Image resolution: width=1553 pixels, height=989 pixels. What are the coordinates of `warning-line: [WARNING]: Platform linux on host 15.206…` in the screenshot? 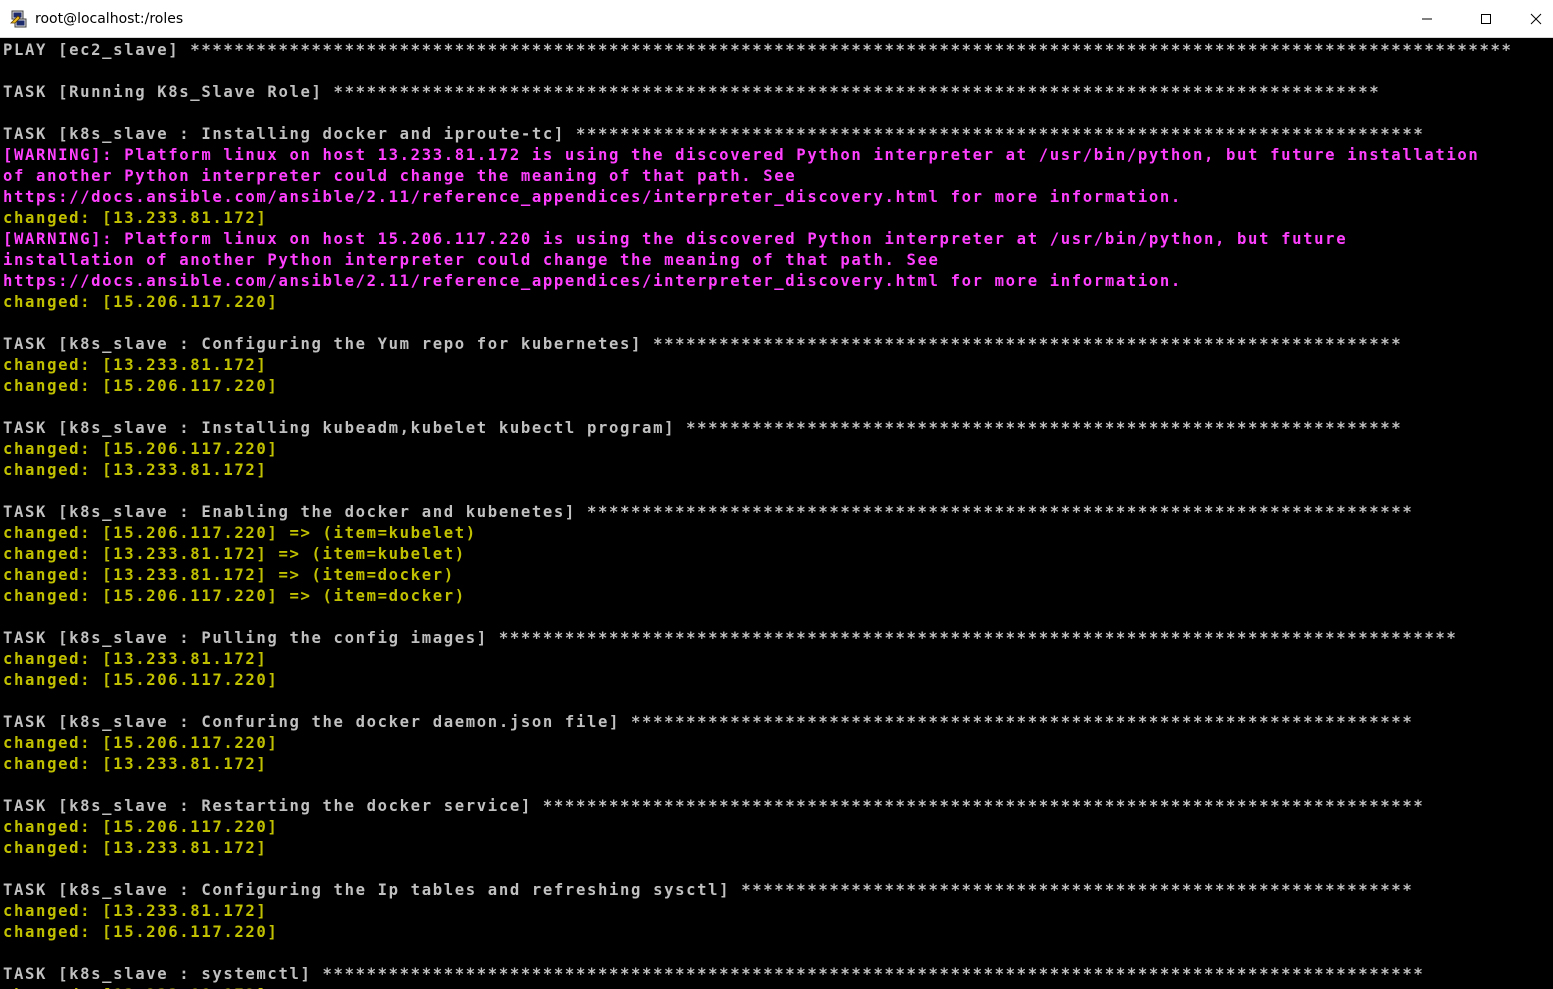 It's located at (675, 239).